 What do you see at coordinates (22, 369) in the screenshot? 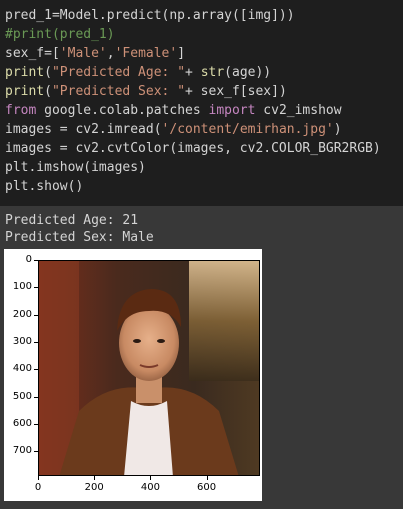
I see `y-tick-label: 400` at bounding box center [22, 369].